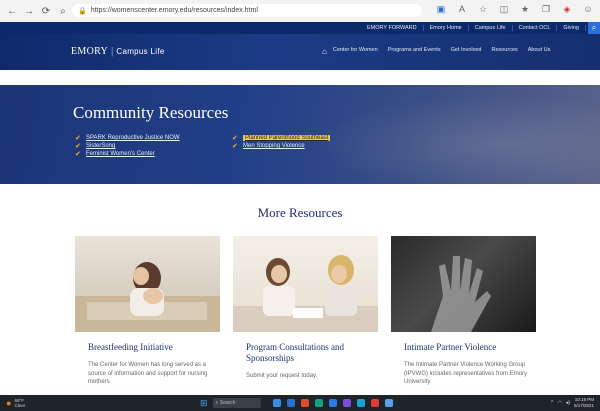  Describe the element at coordinates (504, 51) in the screenshot. I see `nav-resources: Resources` at that location.